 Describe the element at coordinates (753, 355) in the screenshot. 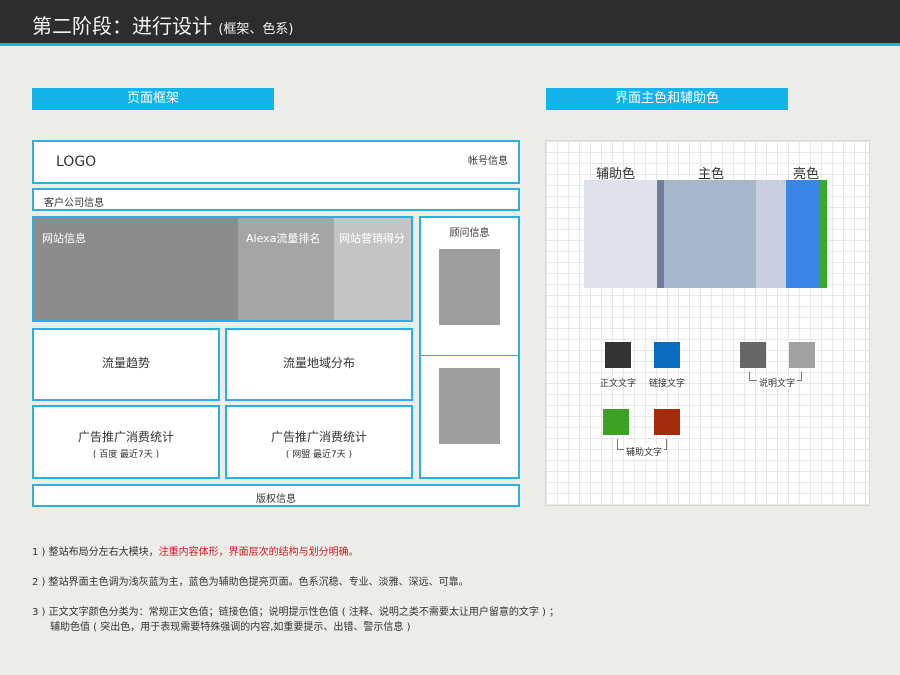

I see `description-dark-swatch` at that location.